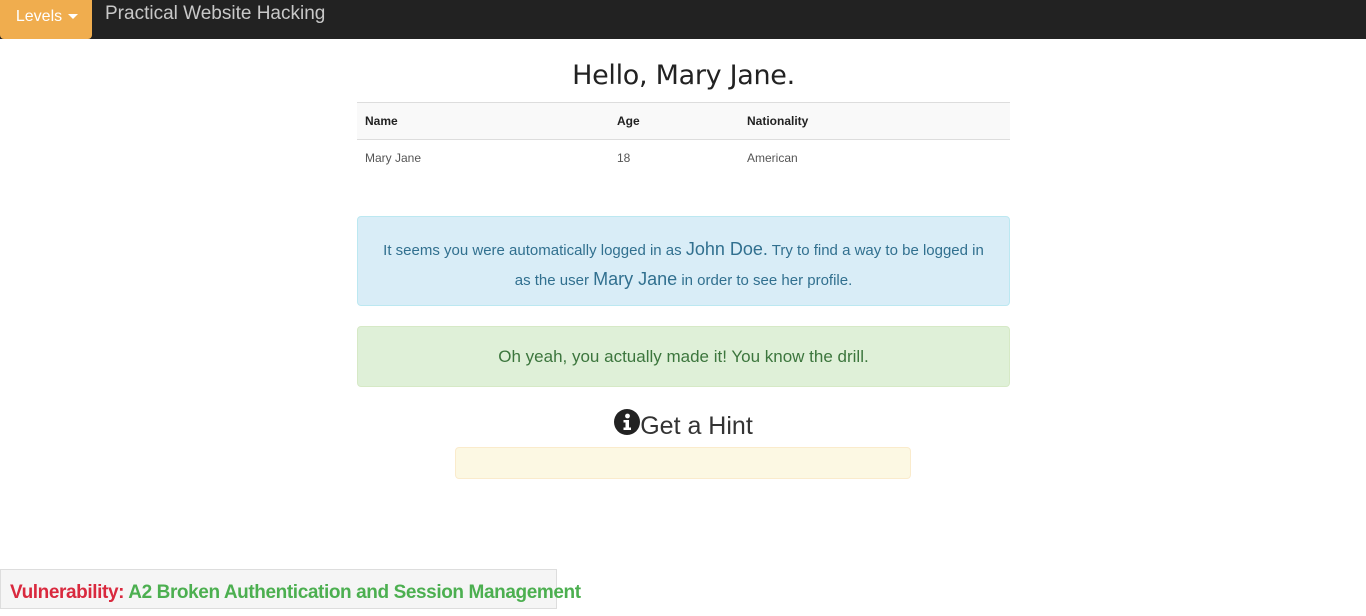 This screenshot has height=616, width=1366. What do you see at coordinates (483, 121) in the screenshot?
I see `column-header-name: Name` at bounding box center [483, 121].